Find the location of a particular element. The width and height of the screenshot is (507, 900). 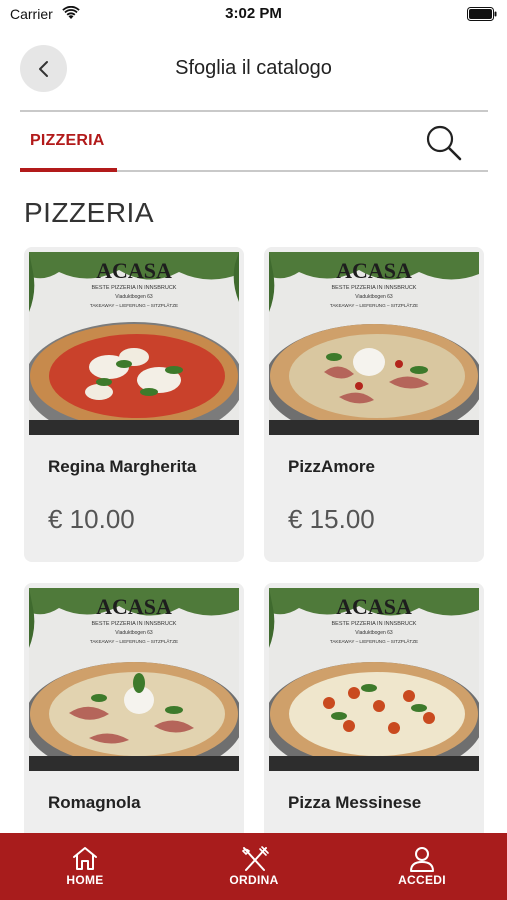

status-bar: Carrier 3:02 PM is located at coordinates (253, 15).